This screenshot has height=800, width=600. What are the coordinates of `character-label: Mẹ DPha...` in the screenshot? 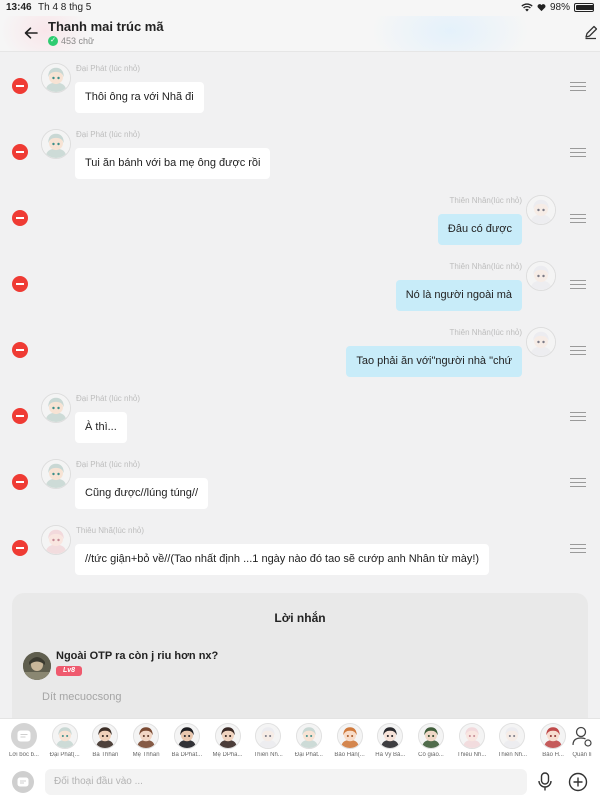 It's located at (227, 755).